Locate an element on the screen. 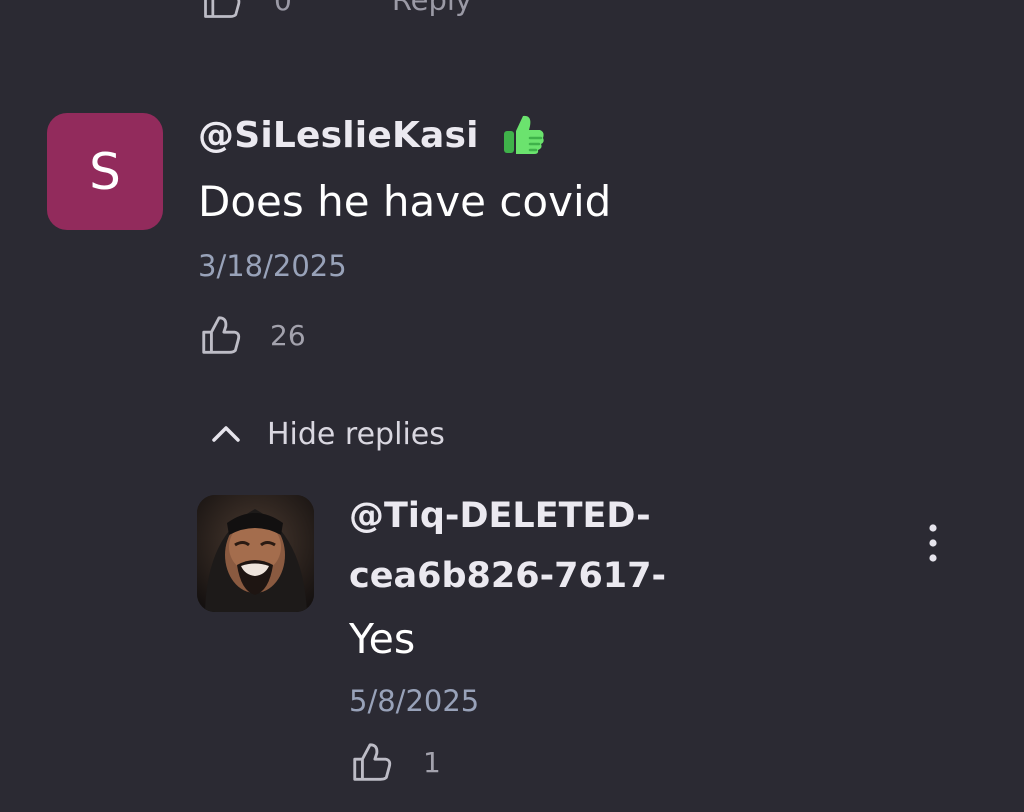  hide-replies-button: Hide replies is located at coordinates (327, 434).